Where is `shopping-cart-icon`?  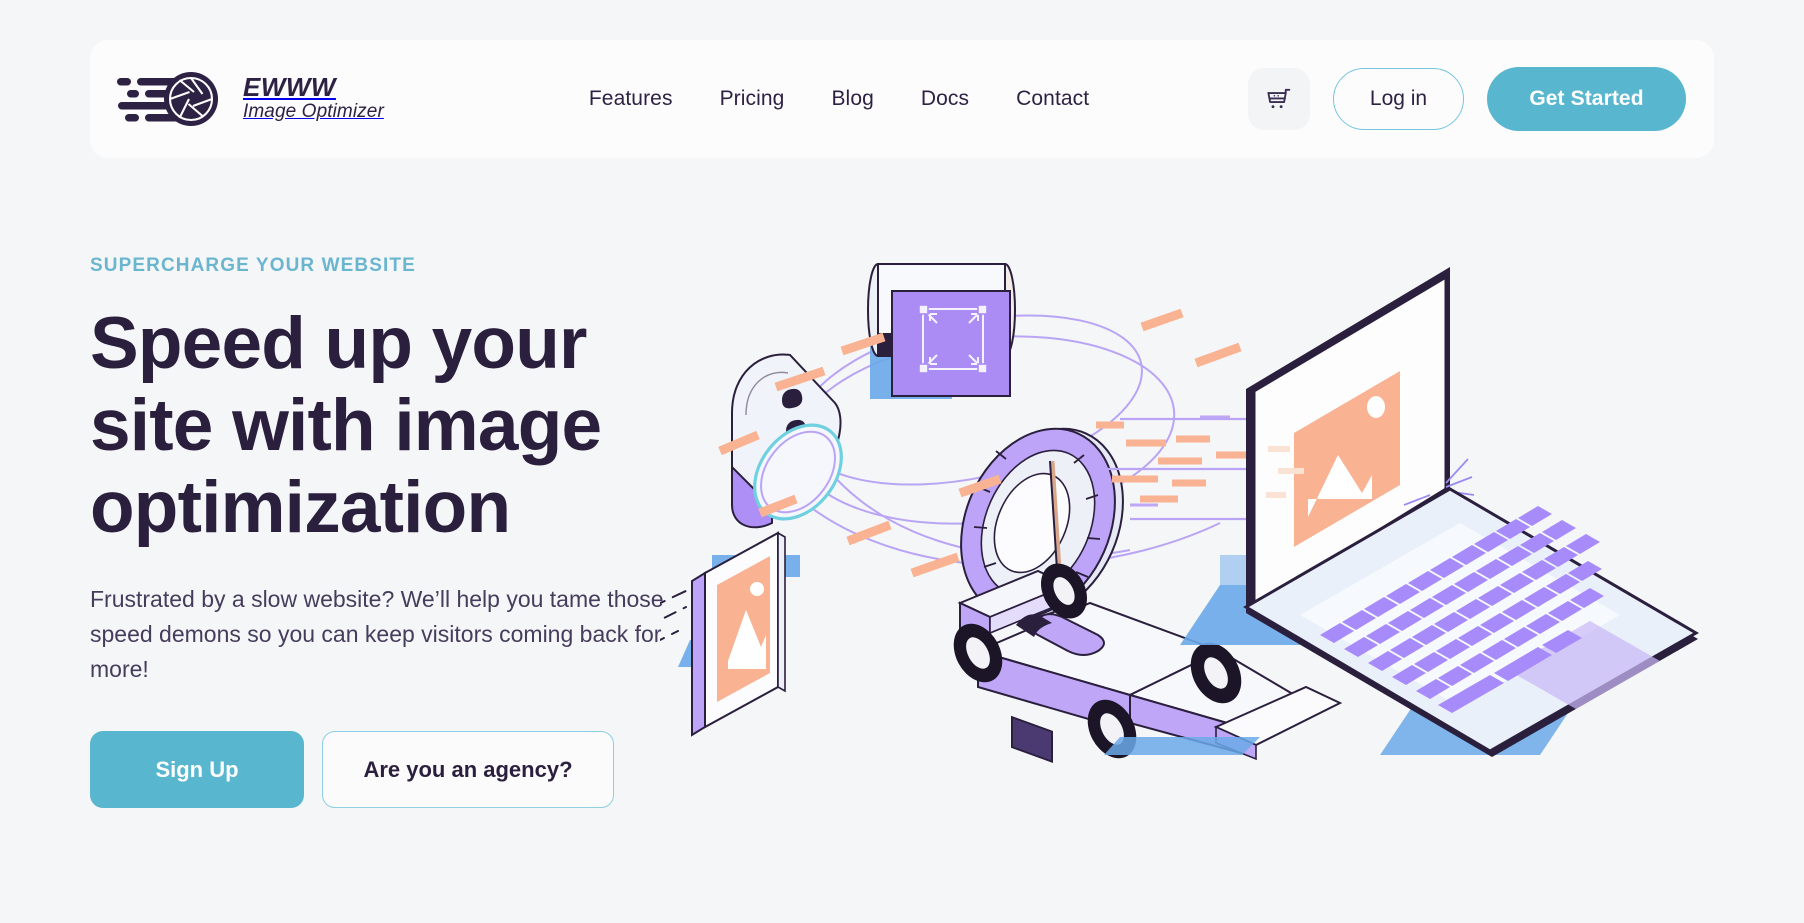
shopping-cart-icon is located at coordinates (1279, 98).